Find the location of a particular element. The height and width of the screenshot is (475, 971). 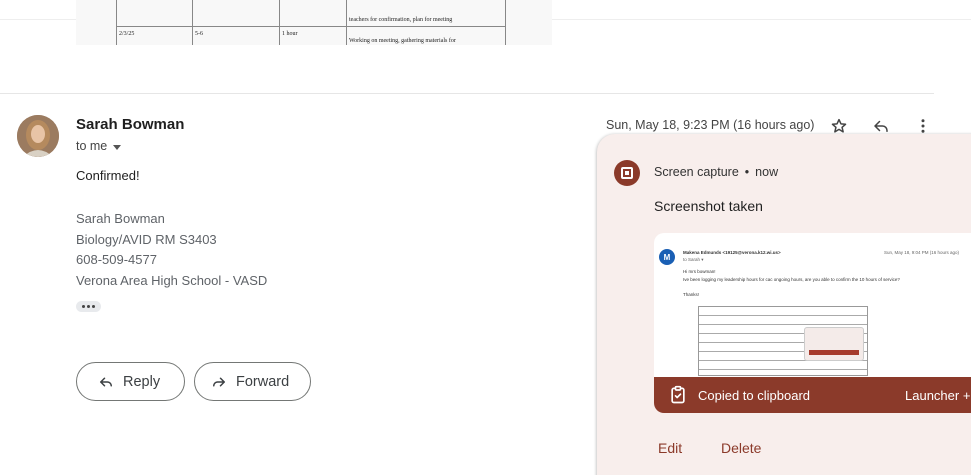

table-row-divider is located at coordinates (311, 26).